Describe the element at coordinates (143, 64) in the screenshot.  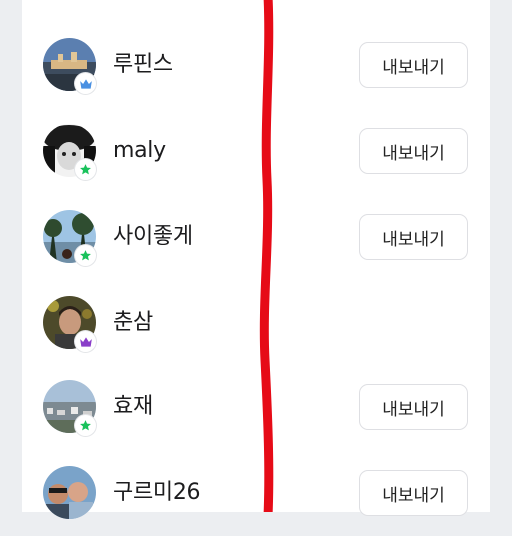
I see `member-name: 루핀스` at that location.